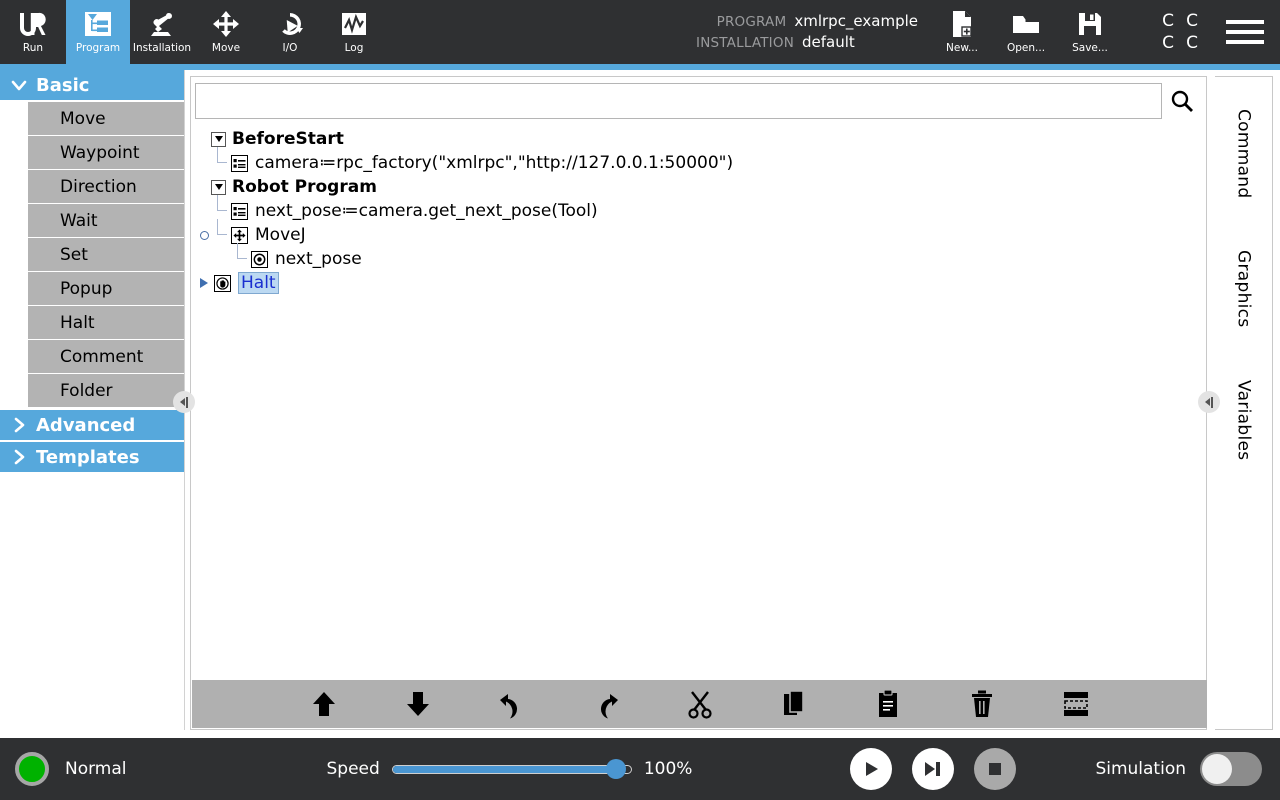  What do you see at coordinates (19, 425) in the screenshot?
I see `chevron-right-icon` at bounding box center [19, 425].